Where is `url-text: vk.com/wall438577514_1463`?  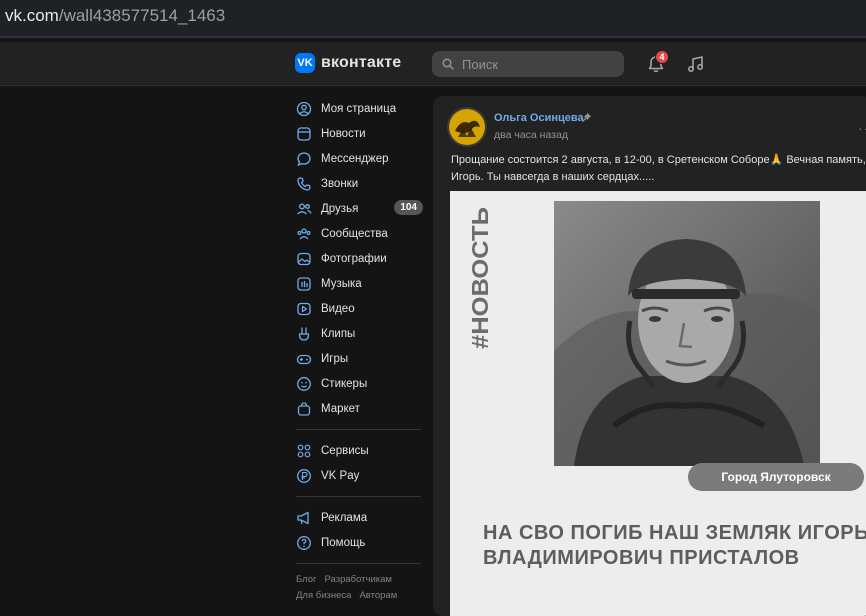 url-text: vk.com/wall438577514_1463 is located at coordinates (115, 16).